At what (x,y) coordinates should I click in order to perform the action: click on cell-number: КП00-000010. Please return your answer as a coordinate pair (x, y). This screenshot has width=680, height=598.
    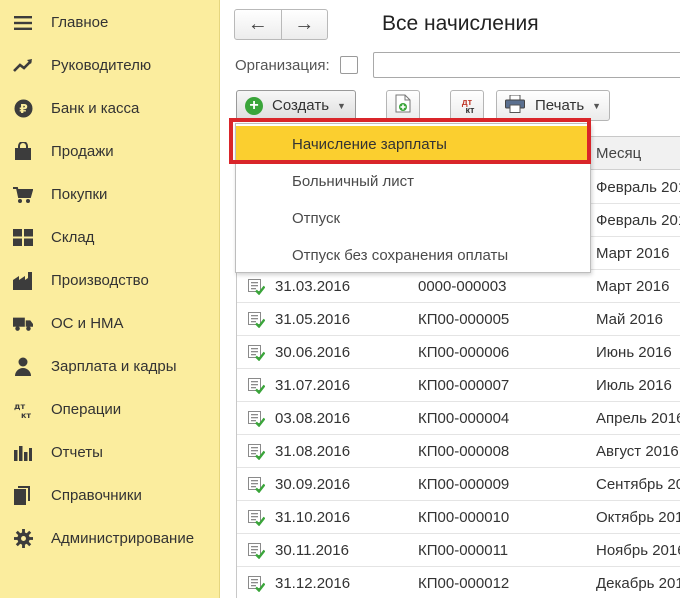
    Looking at the image, I should click on (464, 517).